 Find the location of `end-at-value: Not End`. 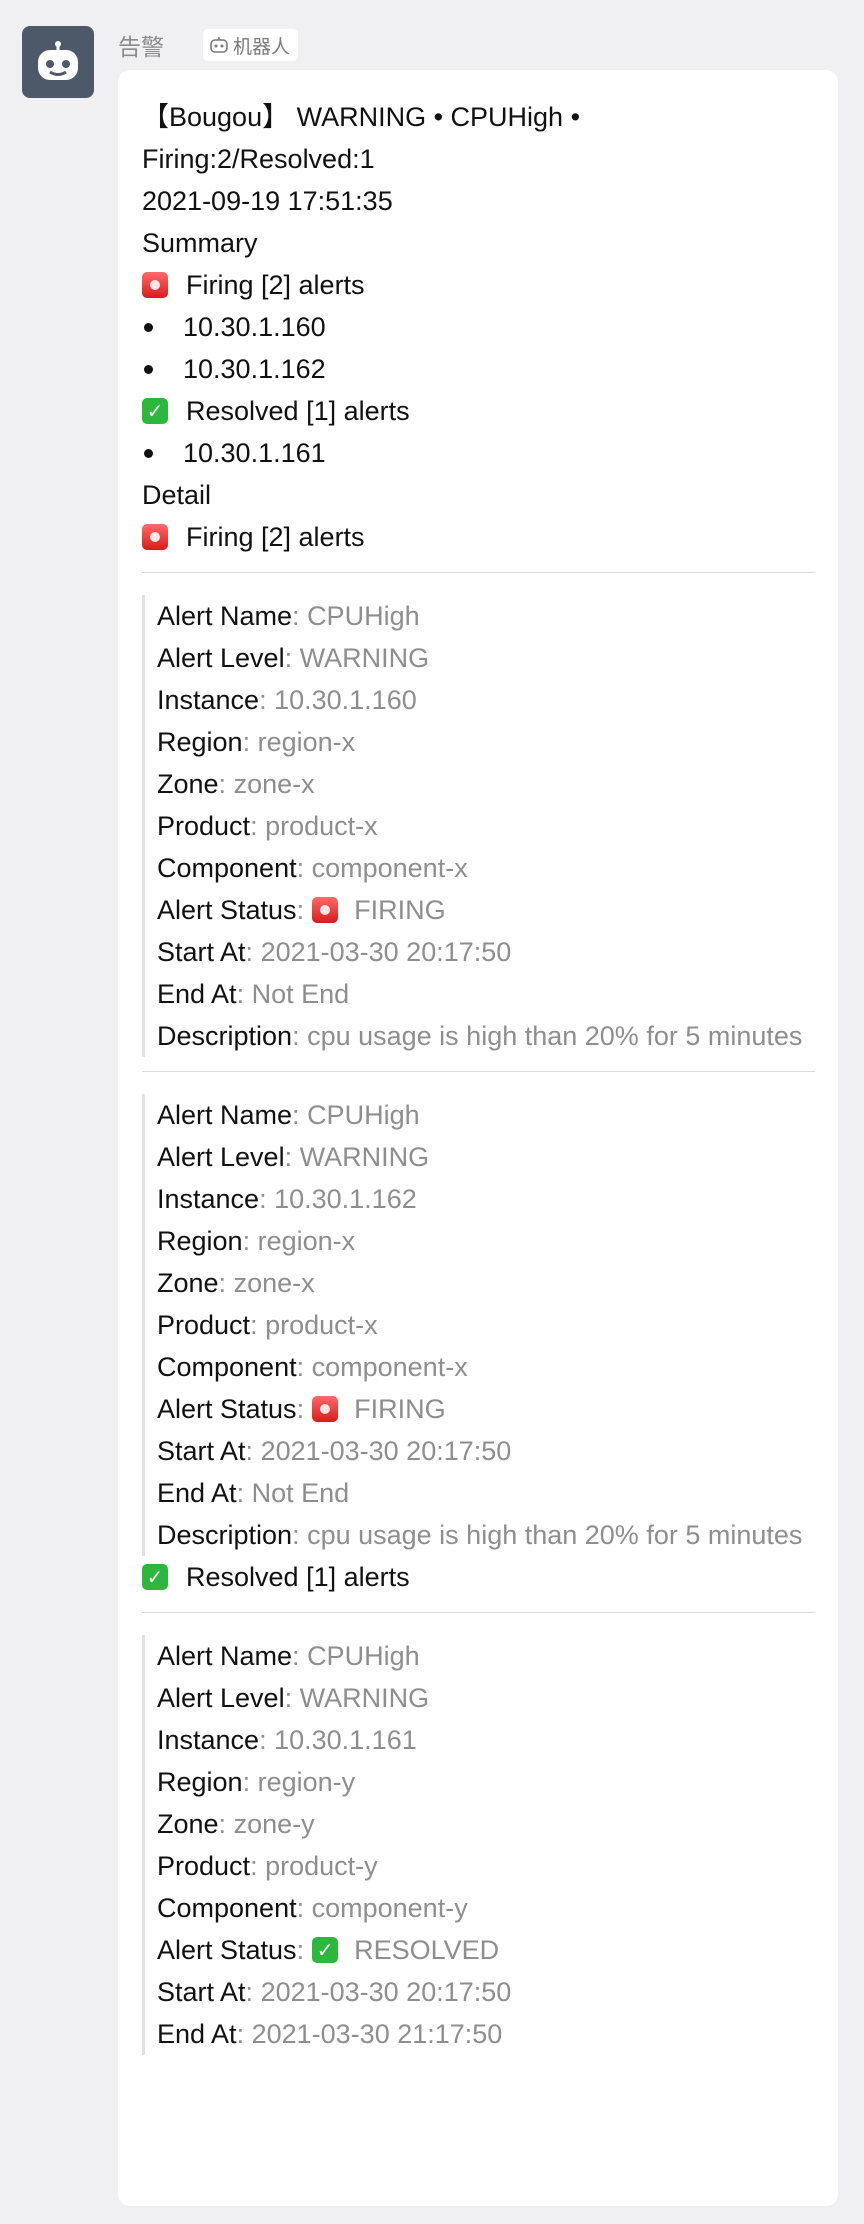

end-at-value: Not End is located at coordinates (300, 994).